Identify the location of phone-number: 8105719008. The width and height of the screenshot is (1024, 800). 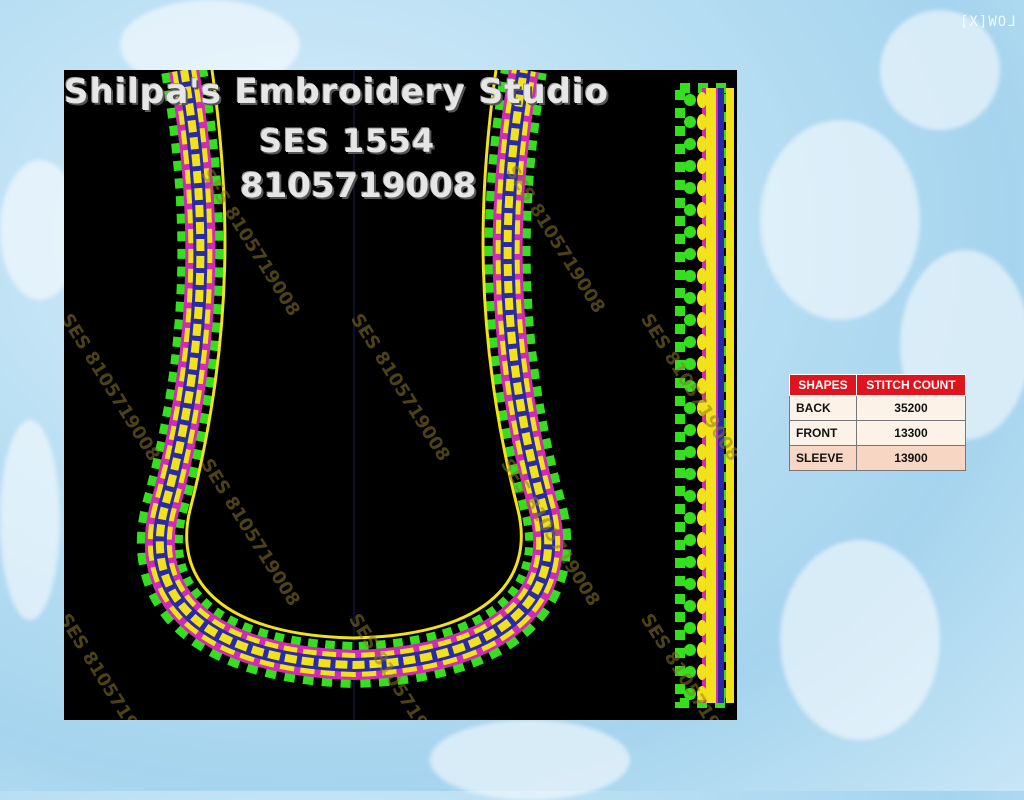
(358, 186).